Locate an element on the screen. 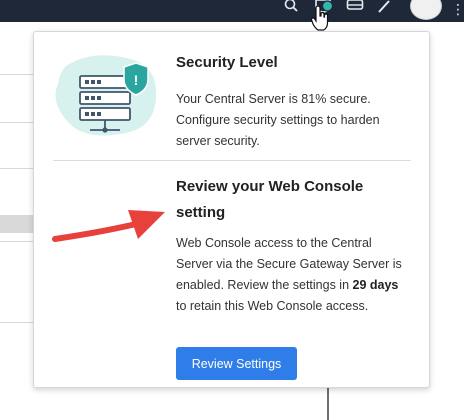 The height and width of the screenshot is (420, 464). days-remaining: 29 days is located at coordinates (375, 285).